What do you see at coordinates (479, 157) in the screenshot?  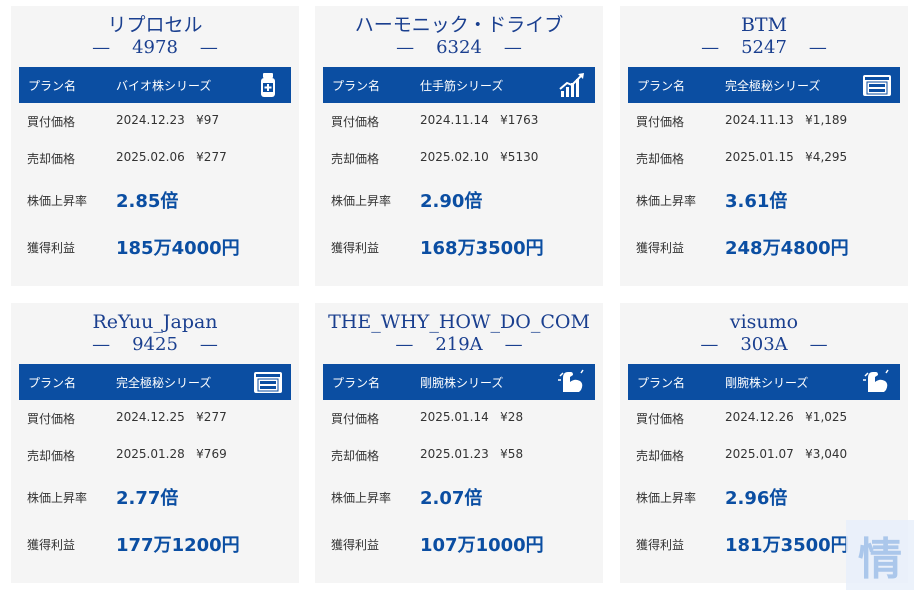 I see `sell-value: 2025.02.10 ¥5130` at bounding box center [479, 157].